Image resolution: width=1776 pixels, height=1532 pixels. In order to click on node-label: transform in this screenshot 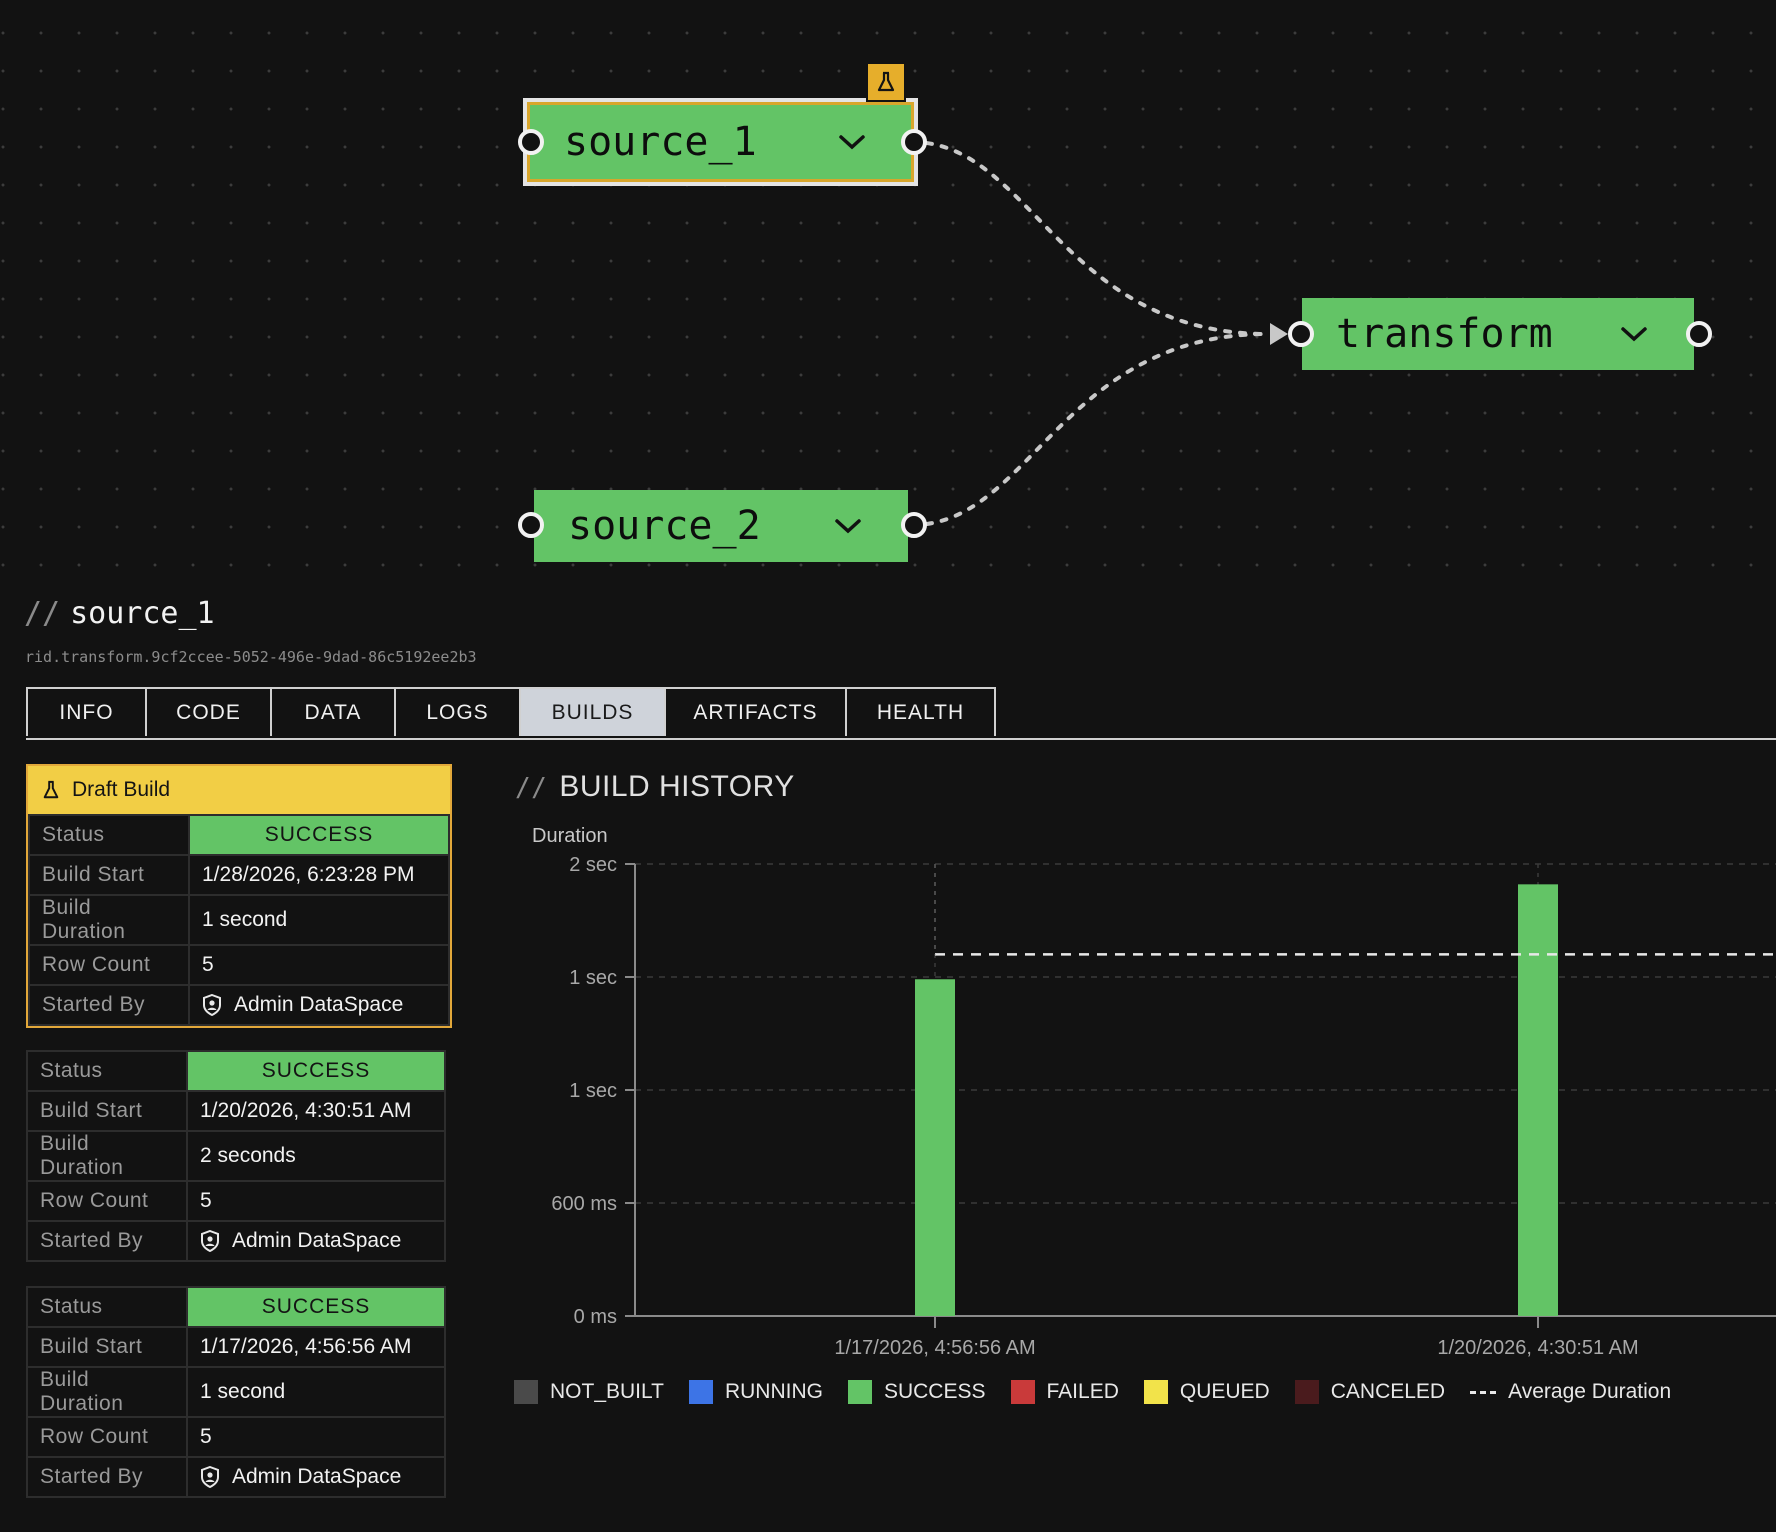, I will do `click(1444, 334)`.